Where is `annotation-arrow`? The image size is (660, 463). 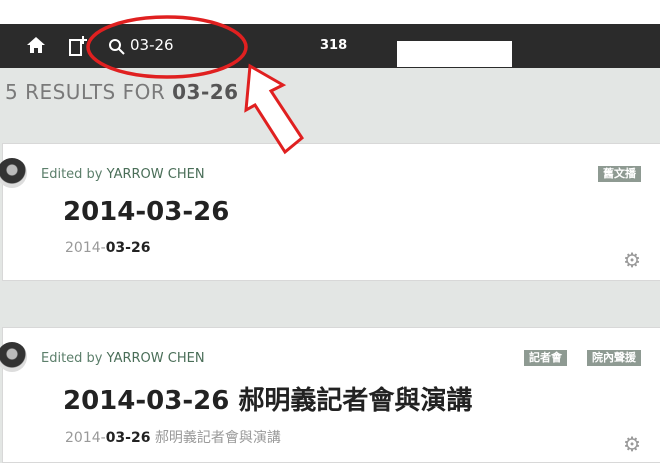 annotation-arrow is located at coordinates (274, 109).